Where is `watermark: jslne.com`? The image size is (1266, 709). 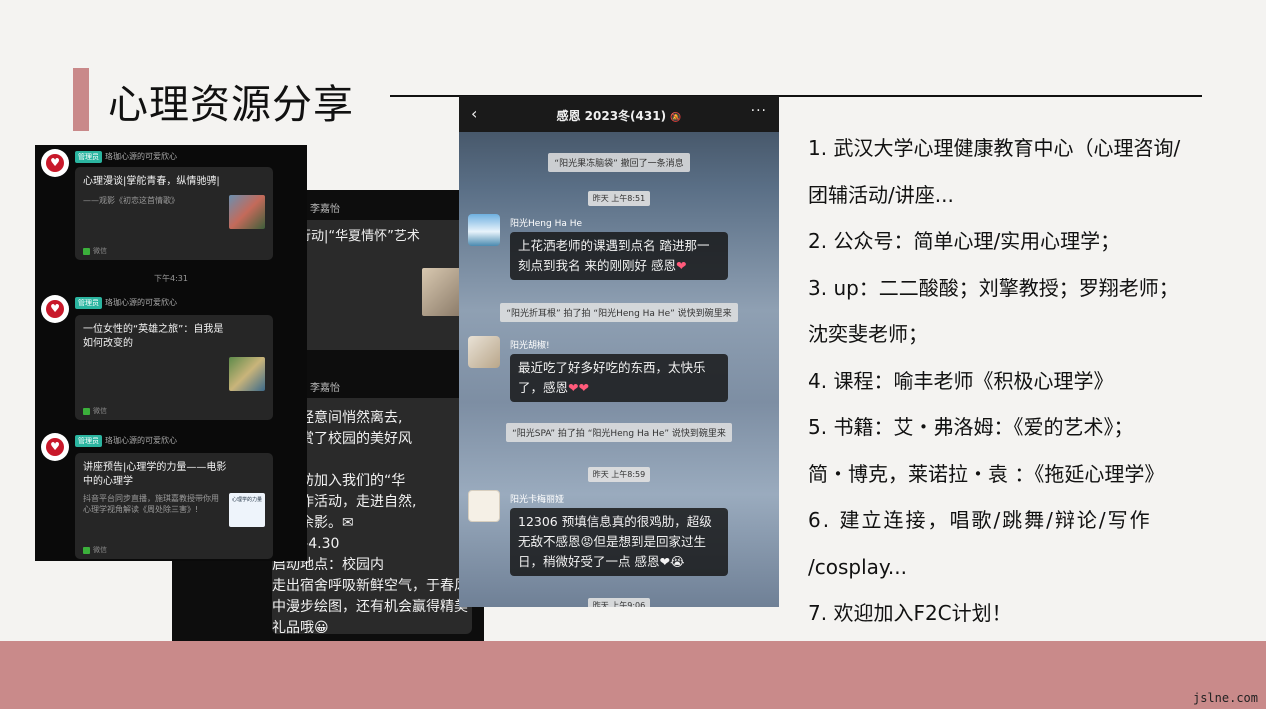 watermark: jslne.com is located at coordinates (1225, 698).